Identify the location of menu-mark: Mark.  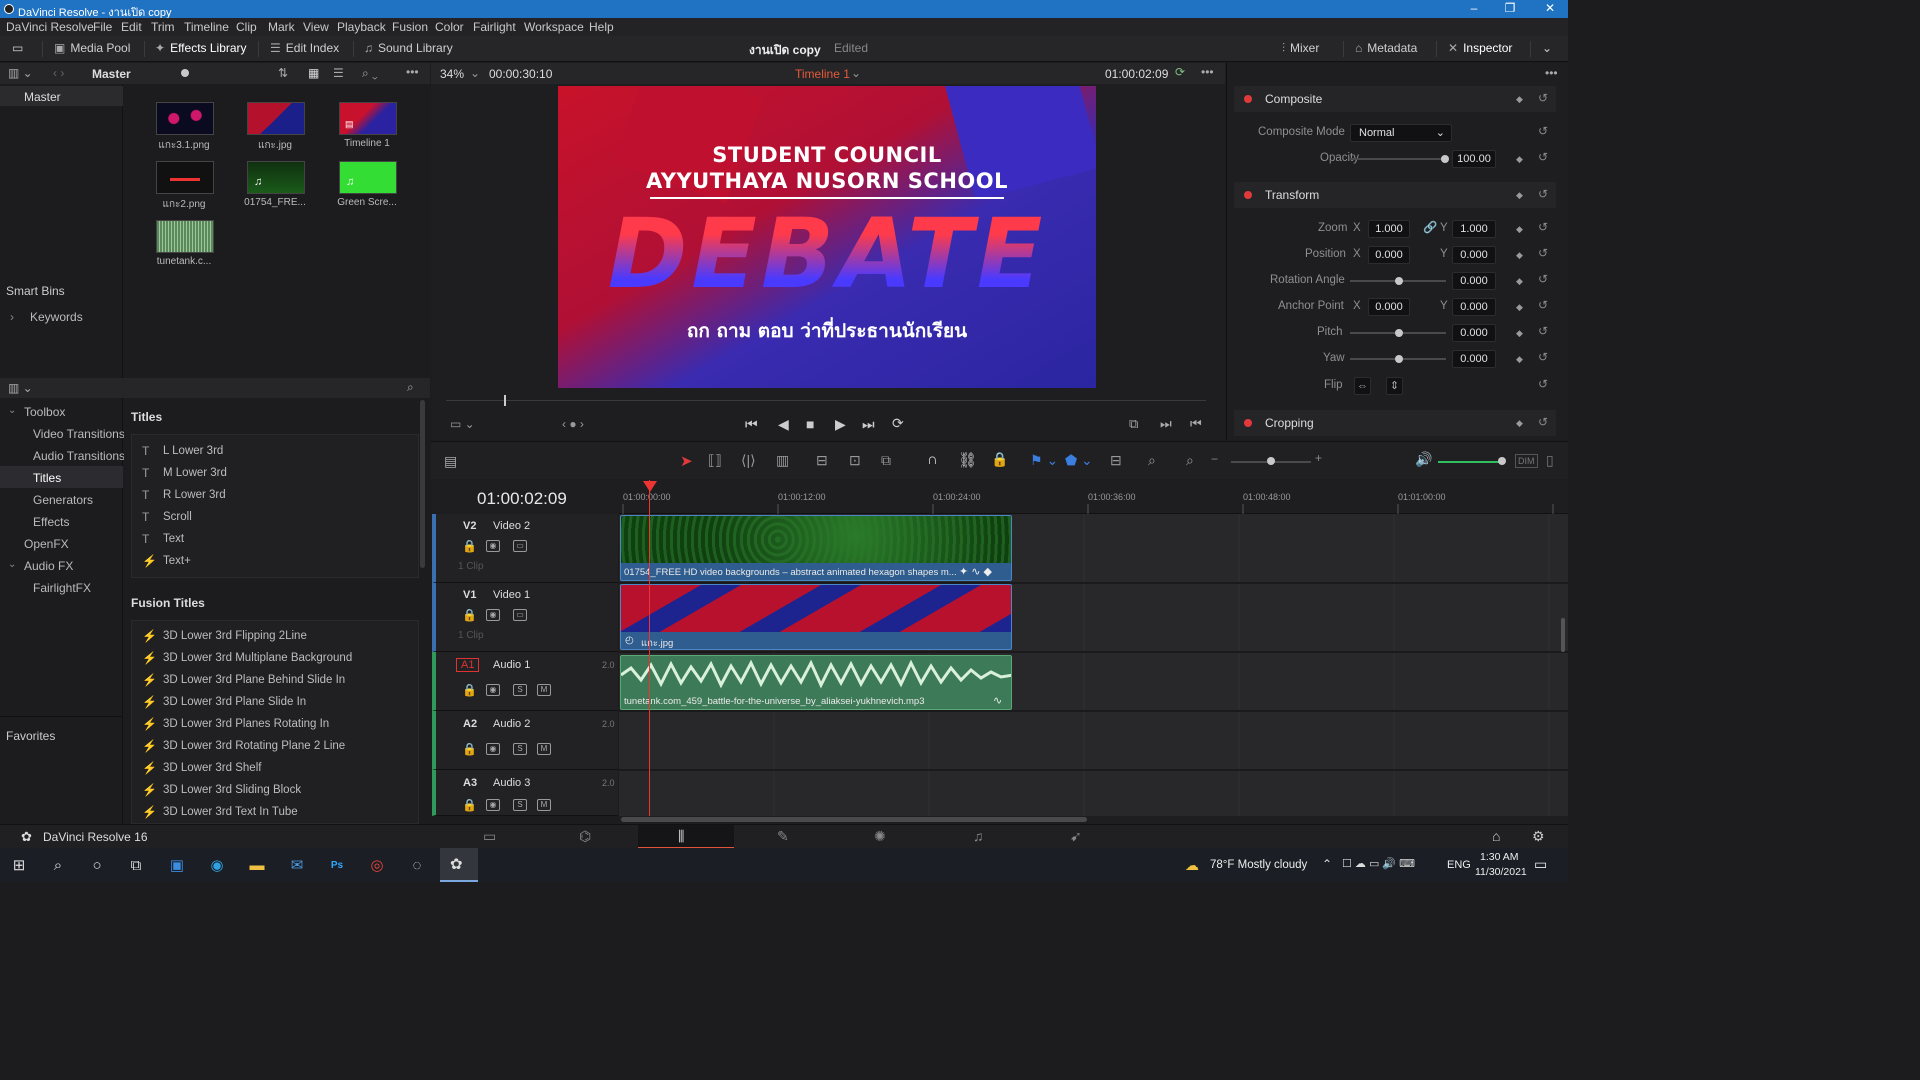
(281, 27).